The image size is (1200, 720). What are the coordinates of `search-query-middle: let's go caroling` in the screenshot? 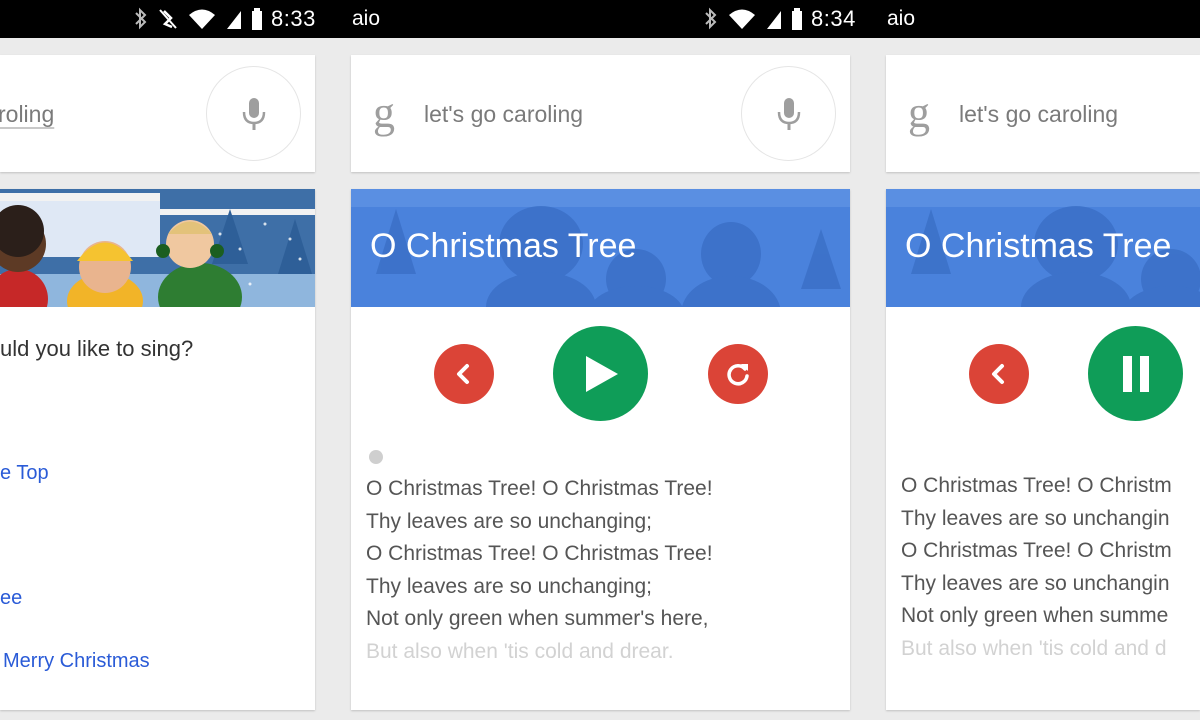 It's located at (503, 114).